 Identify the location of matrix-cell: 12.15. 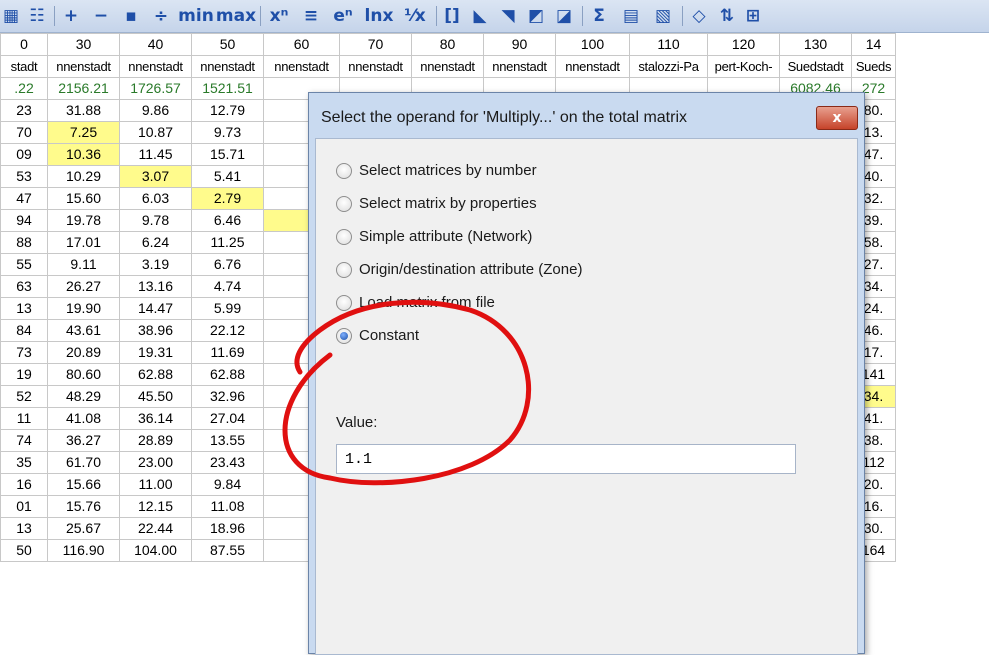
(155, 506).